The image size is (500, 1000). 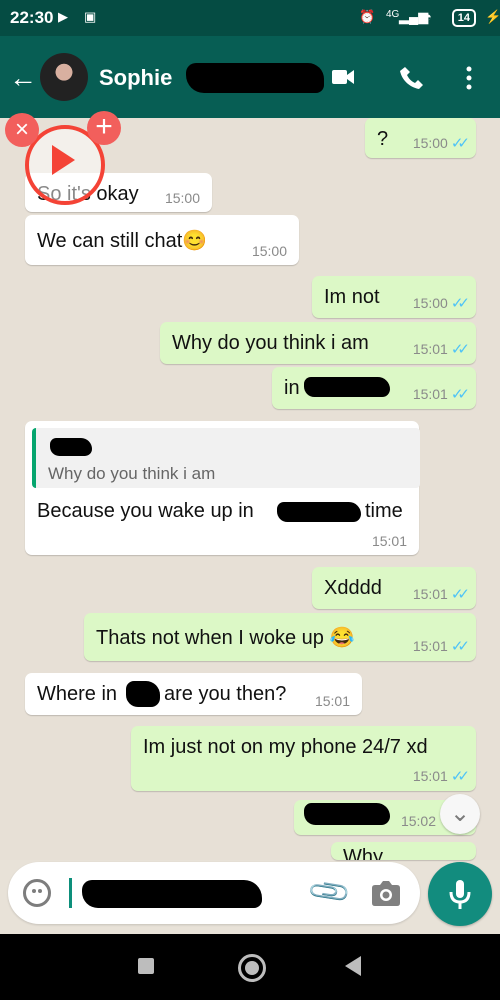 What do you see at coordinates (367, 16) in the screenshot?
I see `alarm-icon: ⏰` at bounding box center [367, 16].